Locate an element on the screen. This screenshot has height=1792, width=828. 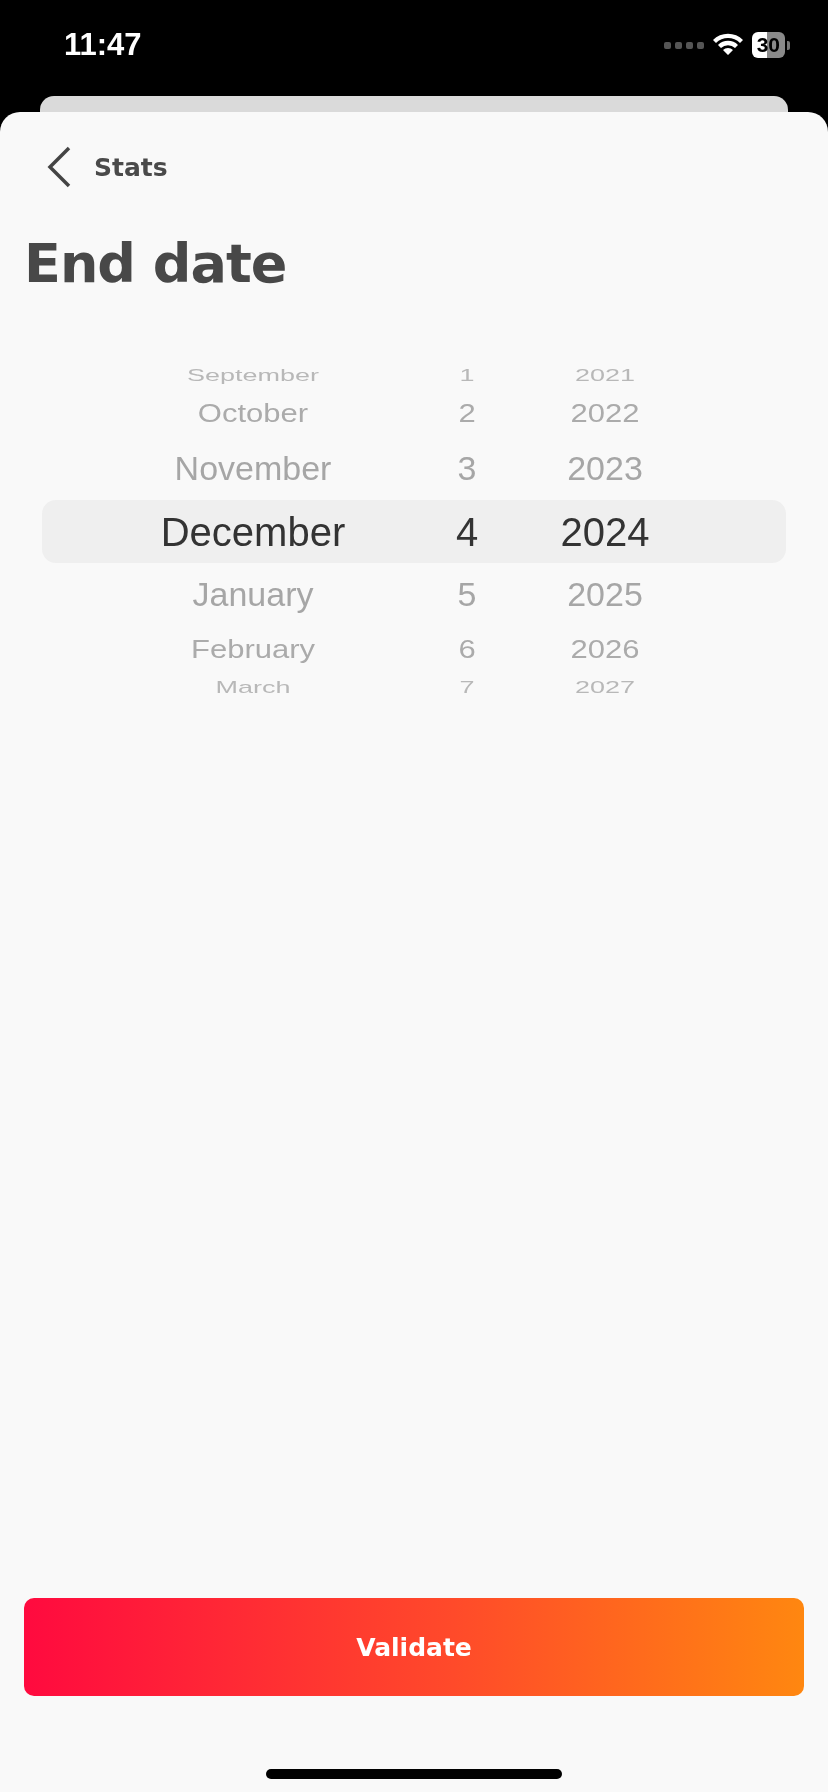
validate-button: Validate is located at coordinates (414, 1647).